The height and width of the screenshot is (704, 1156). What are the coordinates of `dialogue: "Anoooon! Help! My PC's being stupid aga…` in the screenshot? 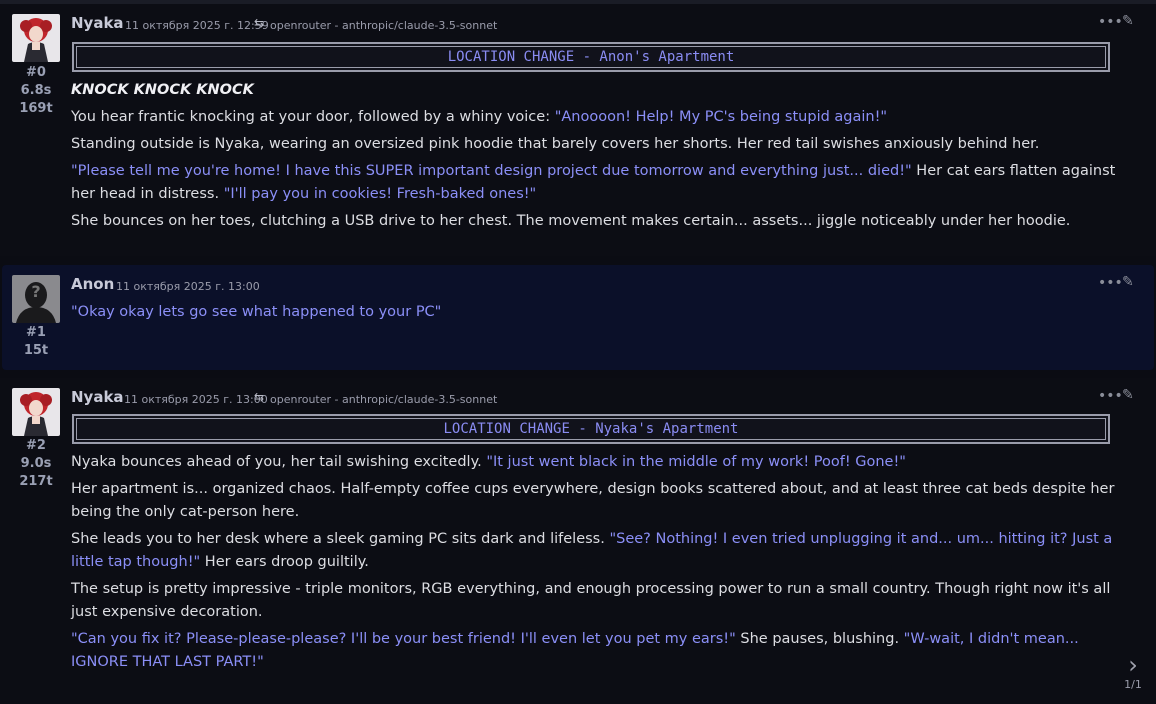 It's located at (721, 117).